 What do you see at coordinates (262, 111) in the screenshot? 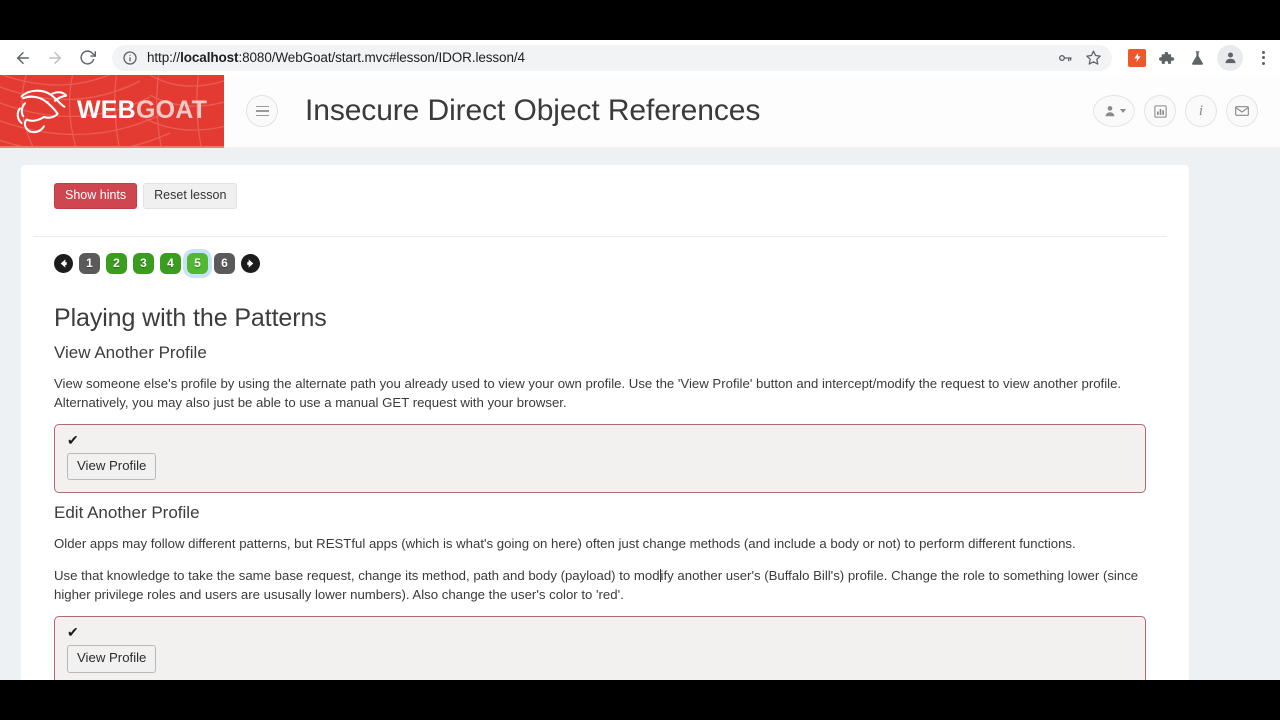
I see `hamburger-menu-icon` at bounding box center [262, 111].